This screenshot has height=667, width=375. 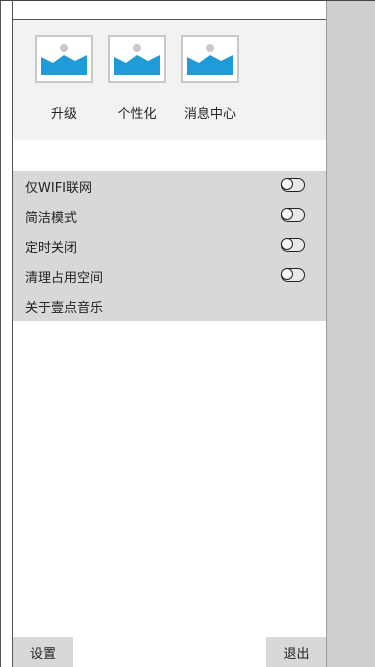 What do you see at coordinates (170, 276) in the screenshot?
I see `setting-clear-cache: 清理占用空间` at bounding box center [170, 276].